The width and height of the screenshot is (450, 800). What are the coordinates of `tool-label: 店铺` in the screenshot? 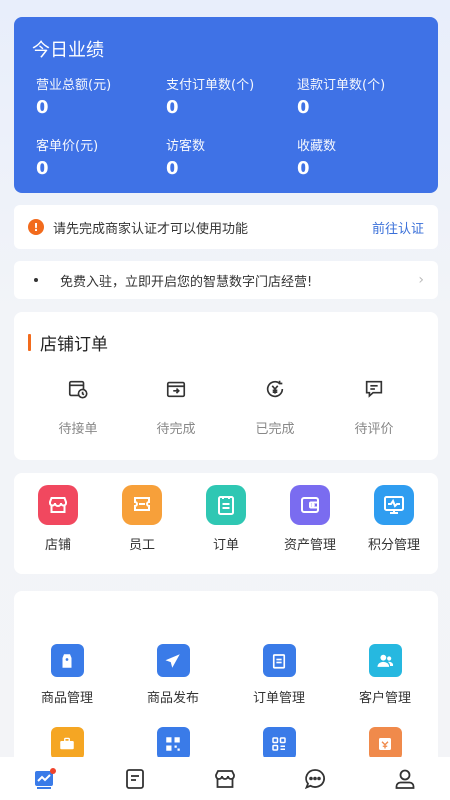 It's located at (57, 545).